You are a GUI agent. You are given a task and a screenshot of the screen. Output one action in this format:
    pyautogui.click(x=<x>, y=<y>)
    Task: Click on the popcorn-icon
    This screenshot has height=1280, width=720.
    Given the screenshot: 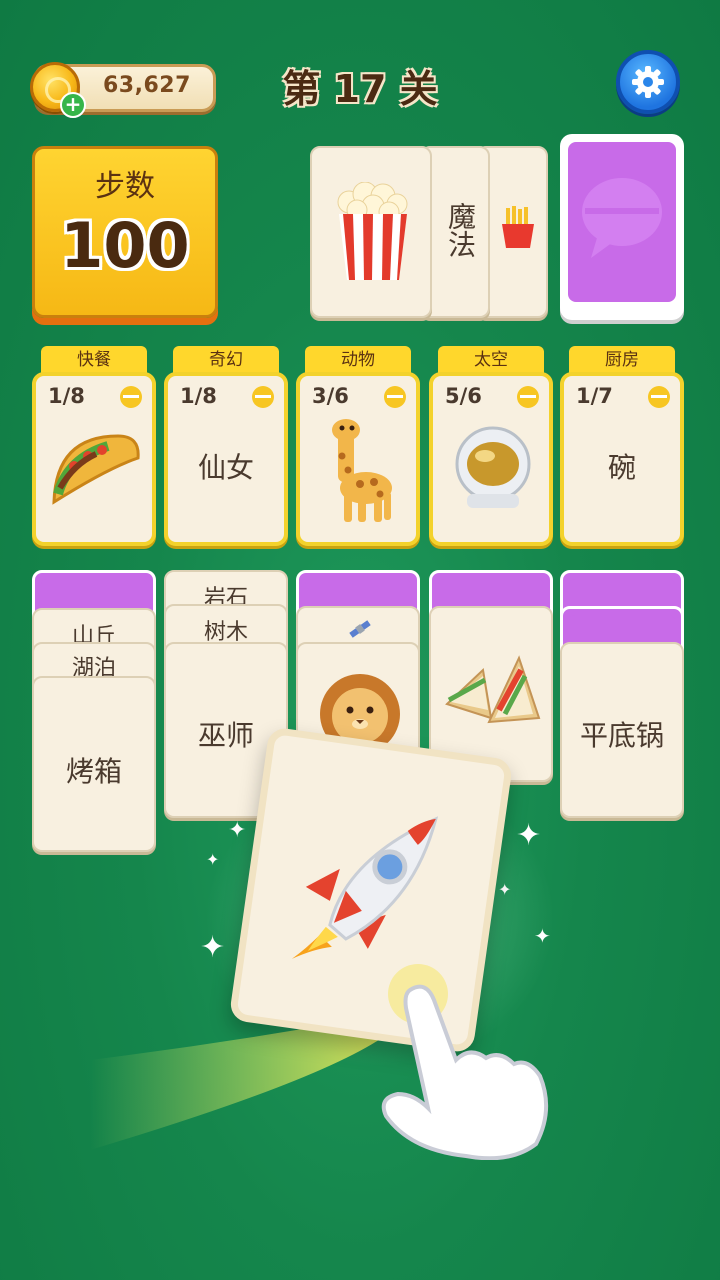 What is the action you would take?
    pyautogui.click(x=372, y=231)
    